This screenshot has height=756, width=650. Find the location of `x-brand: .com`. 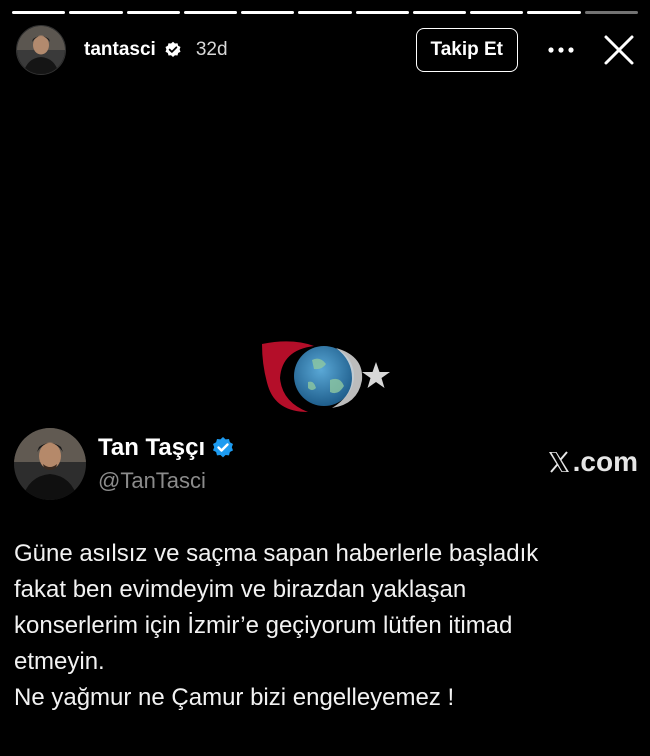

x-brand: .com is located at coordinates (592, 462).